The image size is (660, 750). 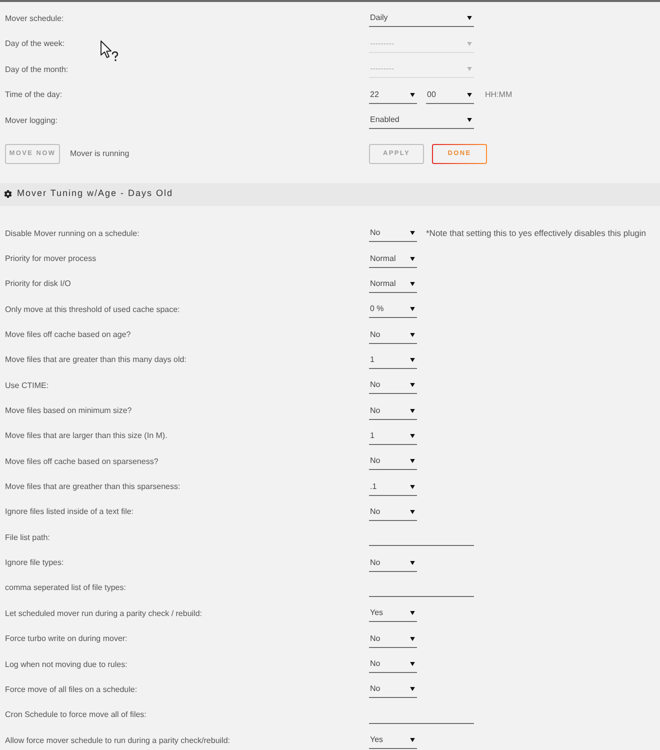 I want to click on field-label: Priority for disk I/O, so click(x=38, y=283).